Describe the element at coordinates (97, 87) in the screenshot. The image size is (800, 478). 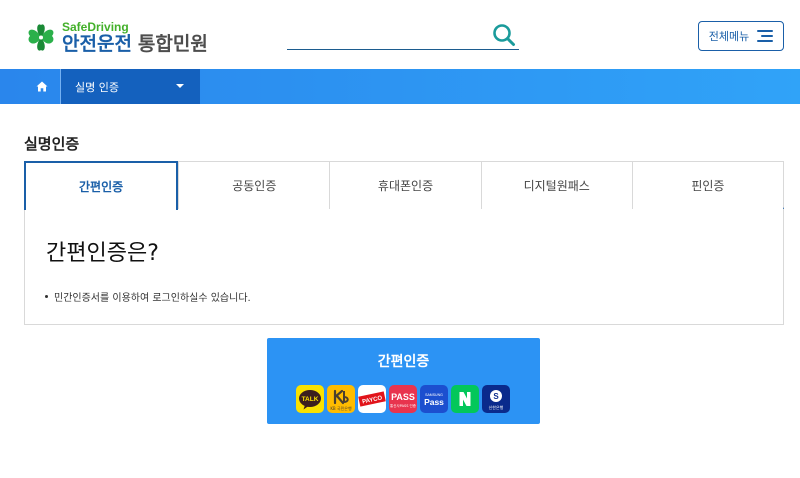
I see `nav-current-label: 실명 인증` at that location.